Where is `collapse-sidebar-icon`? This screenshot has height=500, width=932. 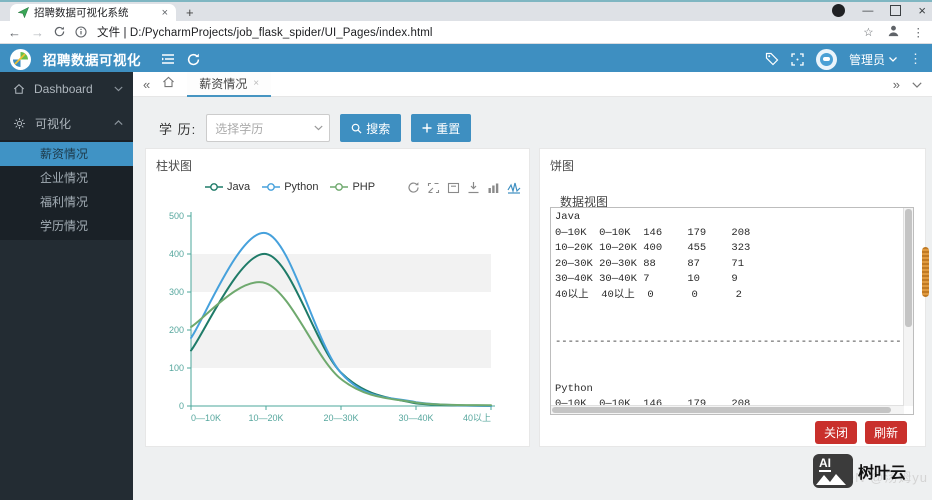
collapse-sidebar-icon is located at coordinates (168, 59).